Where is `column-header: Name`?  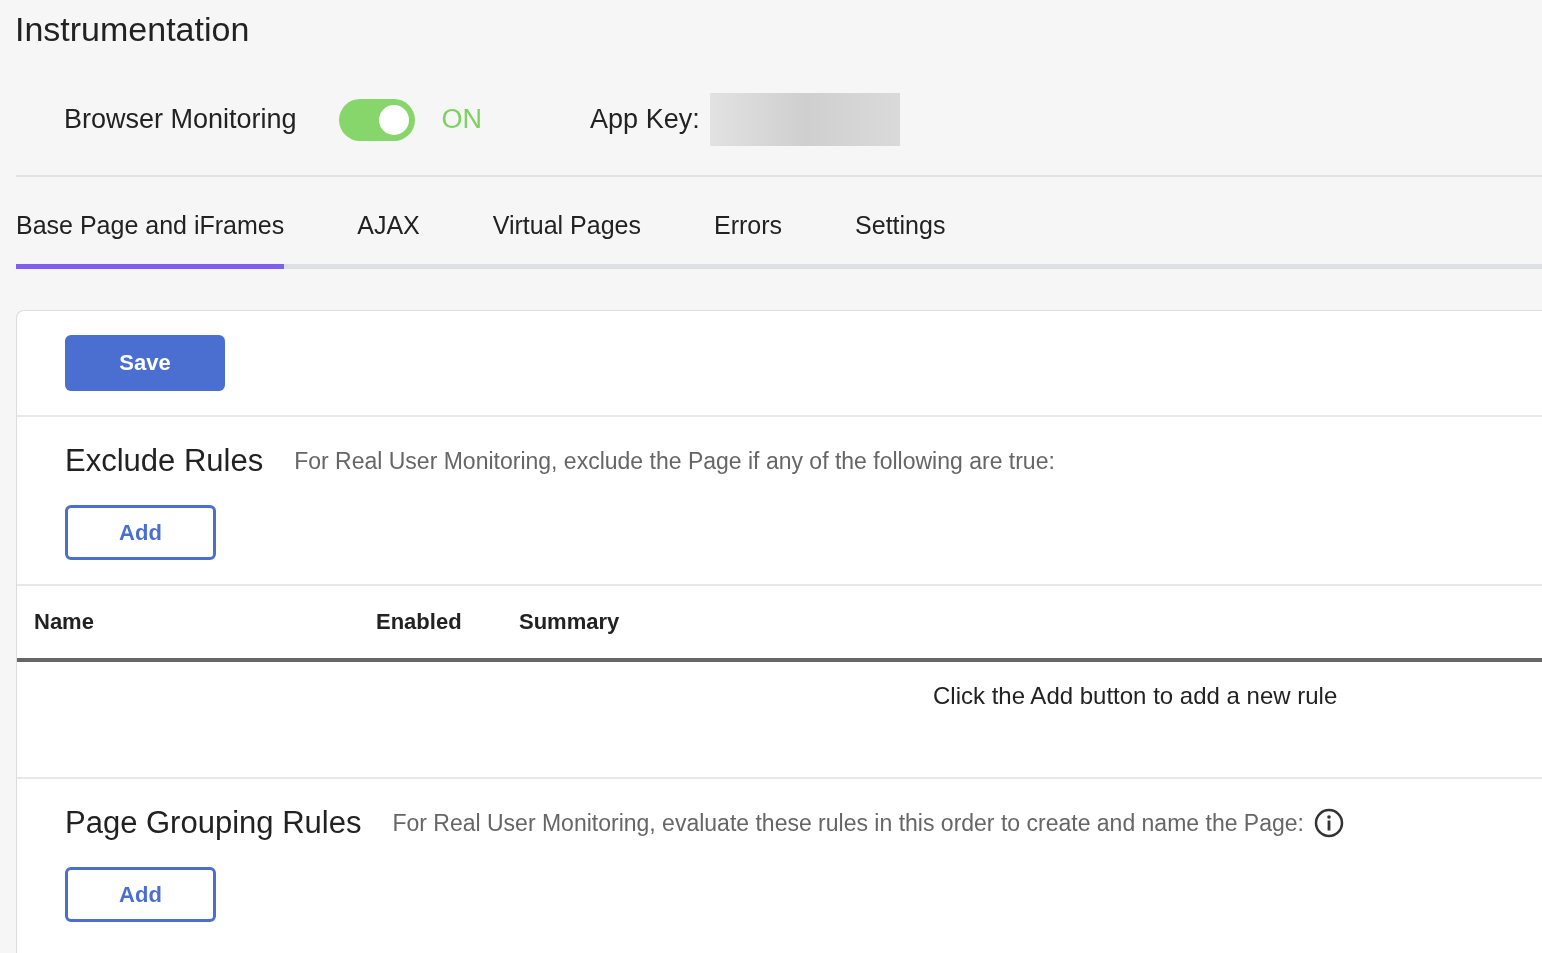
column-header: Name is located at coordinates (64, 622).